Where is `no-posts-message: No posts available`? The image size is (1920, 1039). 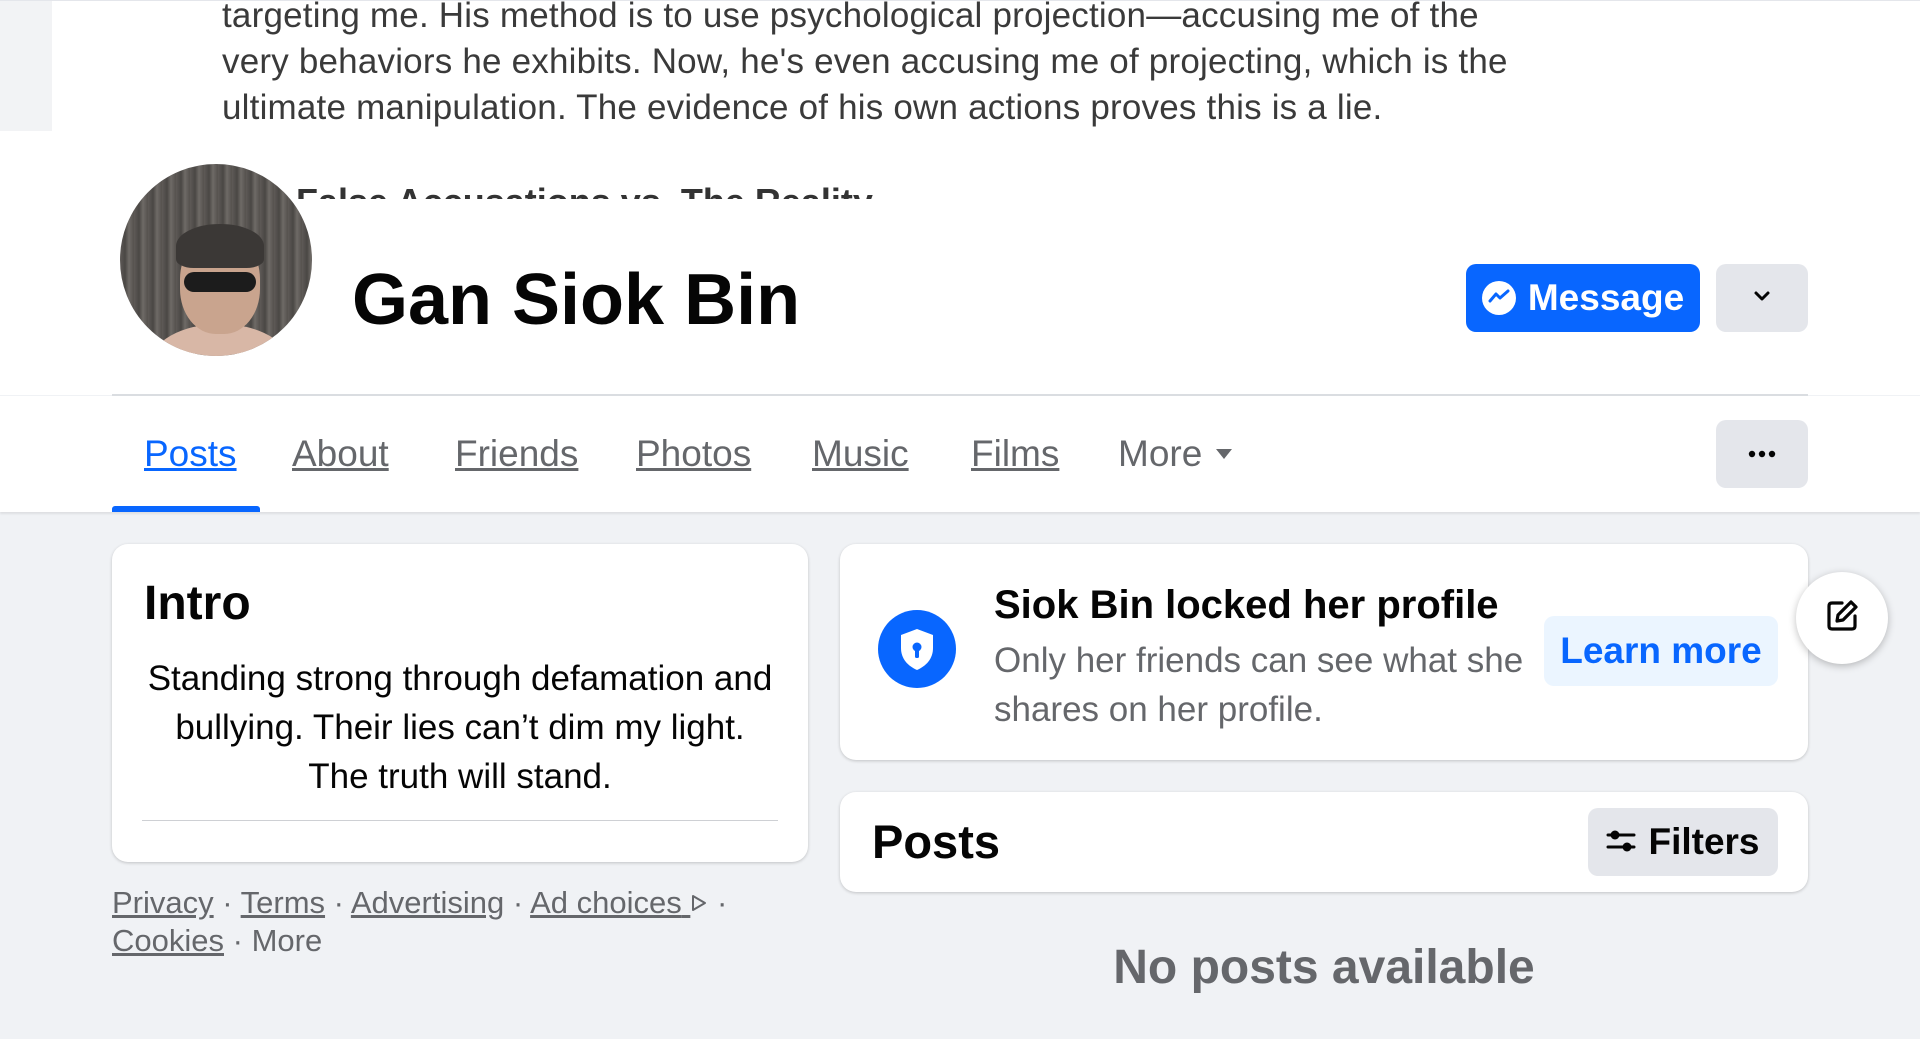
no-posts-message: No posts available is located at coordinates (1324, 967).